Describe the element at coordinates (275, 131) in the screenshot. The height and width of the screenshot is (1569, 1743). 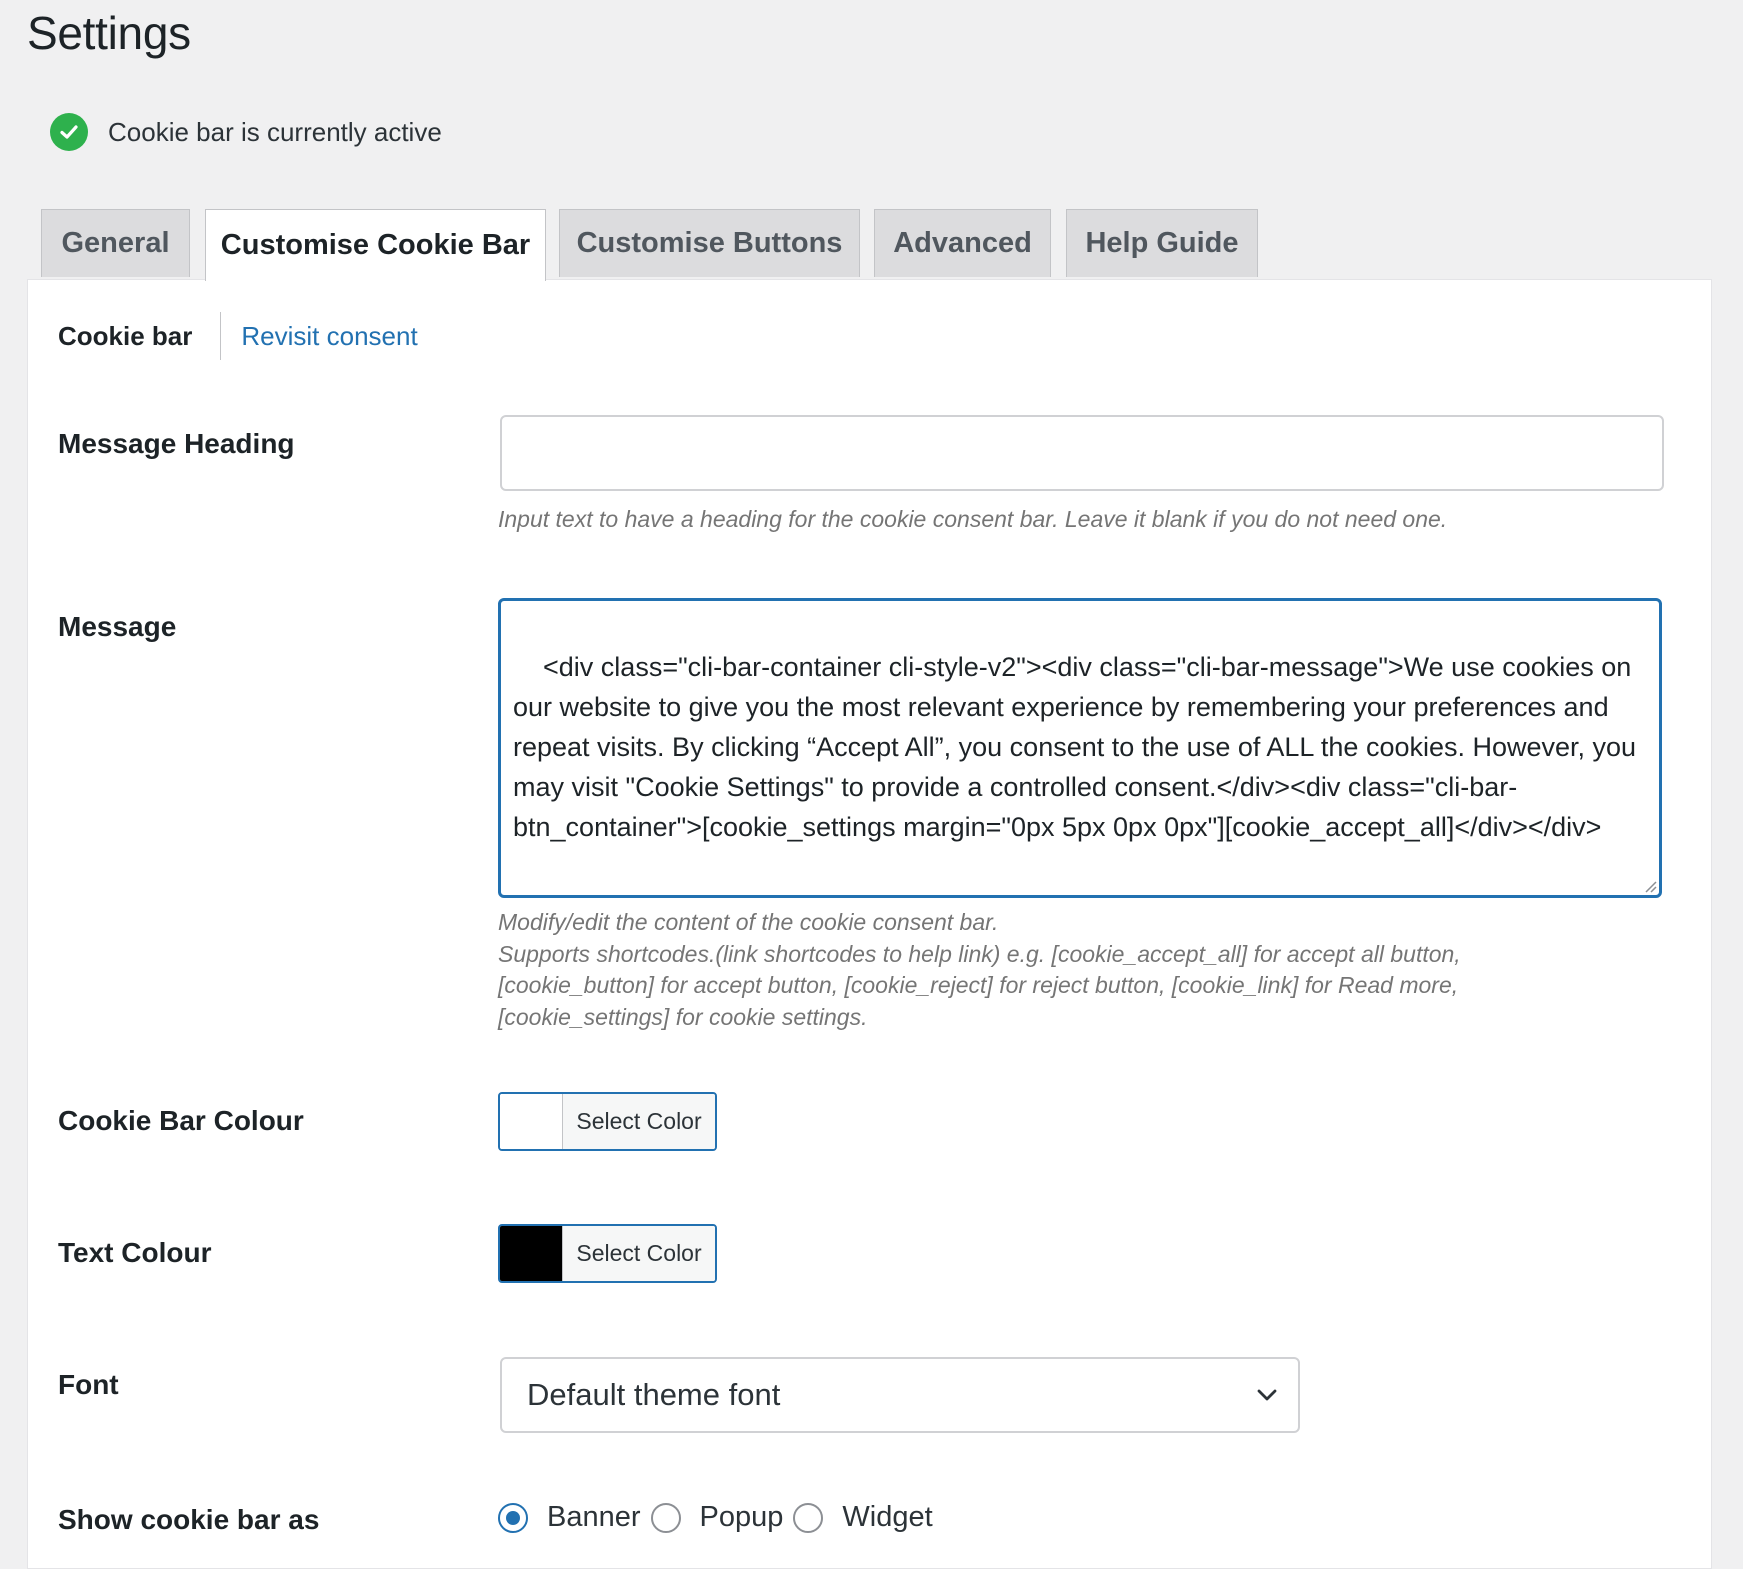
I see `status-text: Cookie bar is currently active` at that location.